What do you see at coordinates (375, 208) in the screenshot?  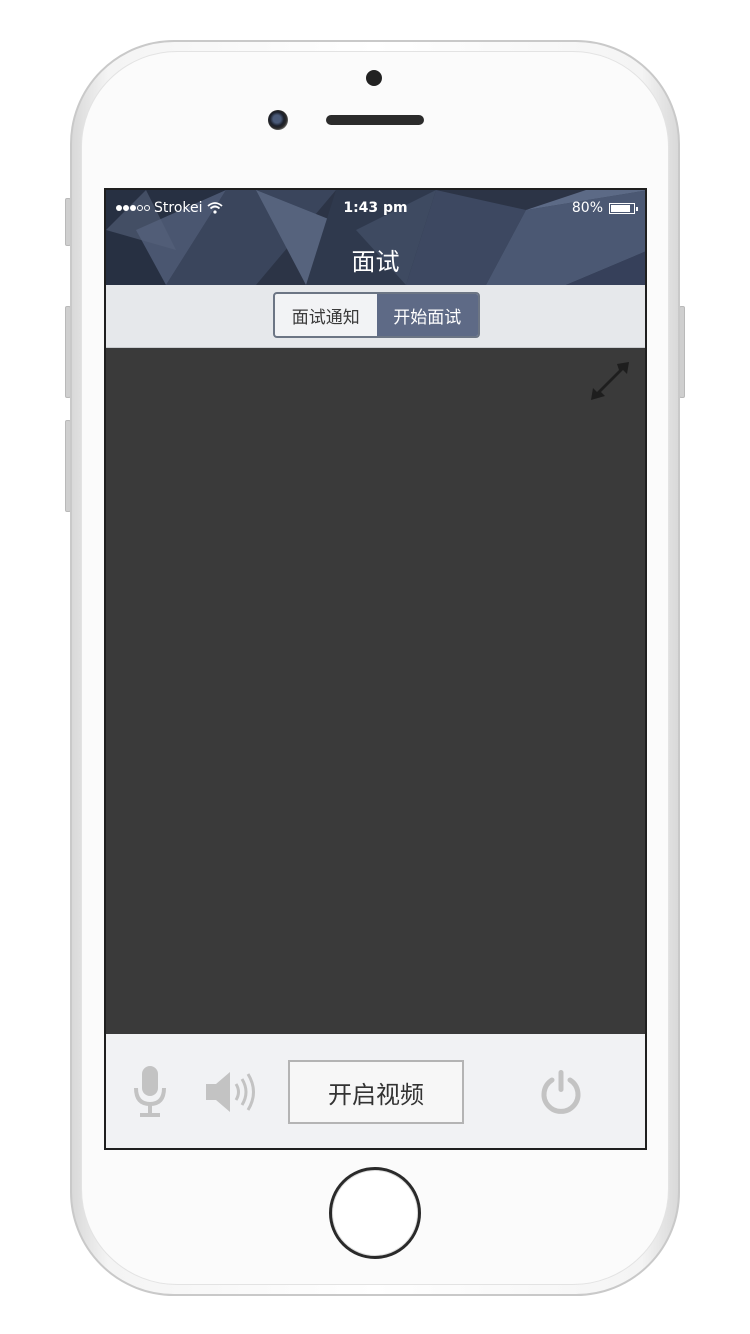 I see `status-time: 1:43 pm` at bounding box center [375, 208].